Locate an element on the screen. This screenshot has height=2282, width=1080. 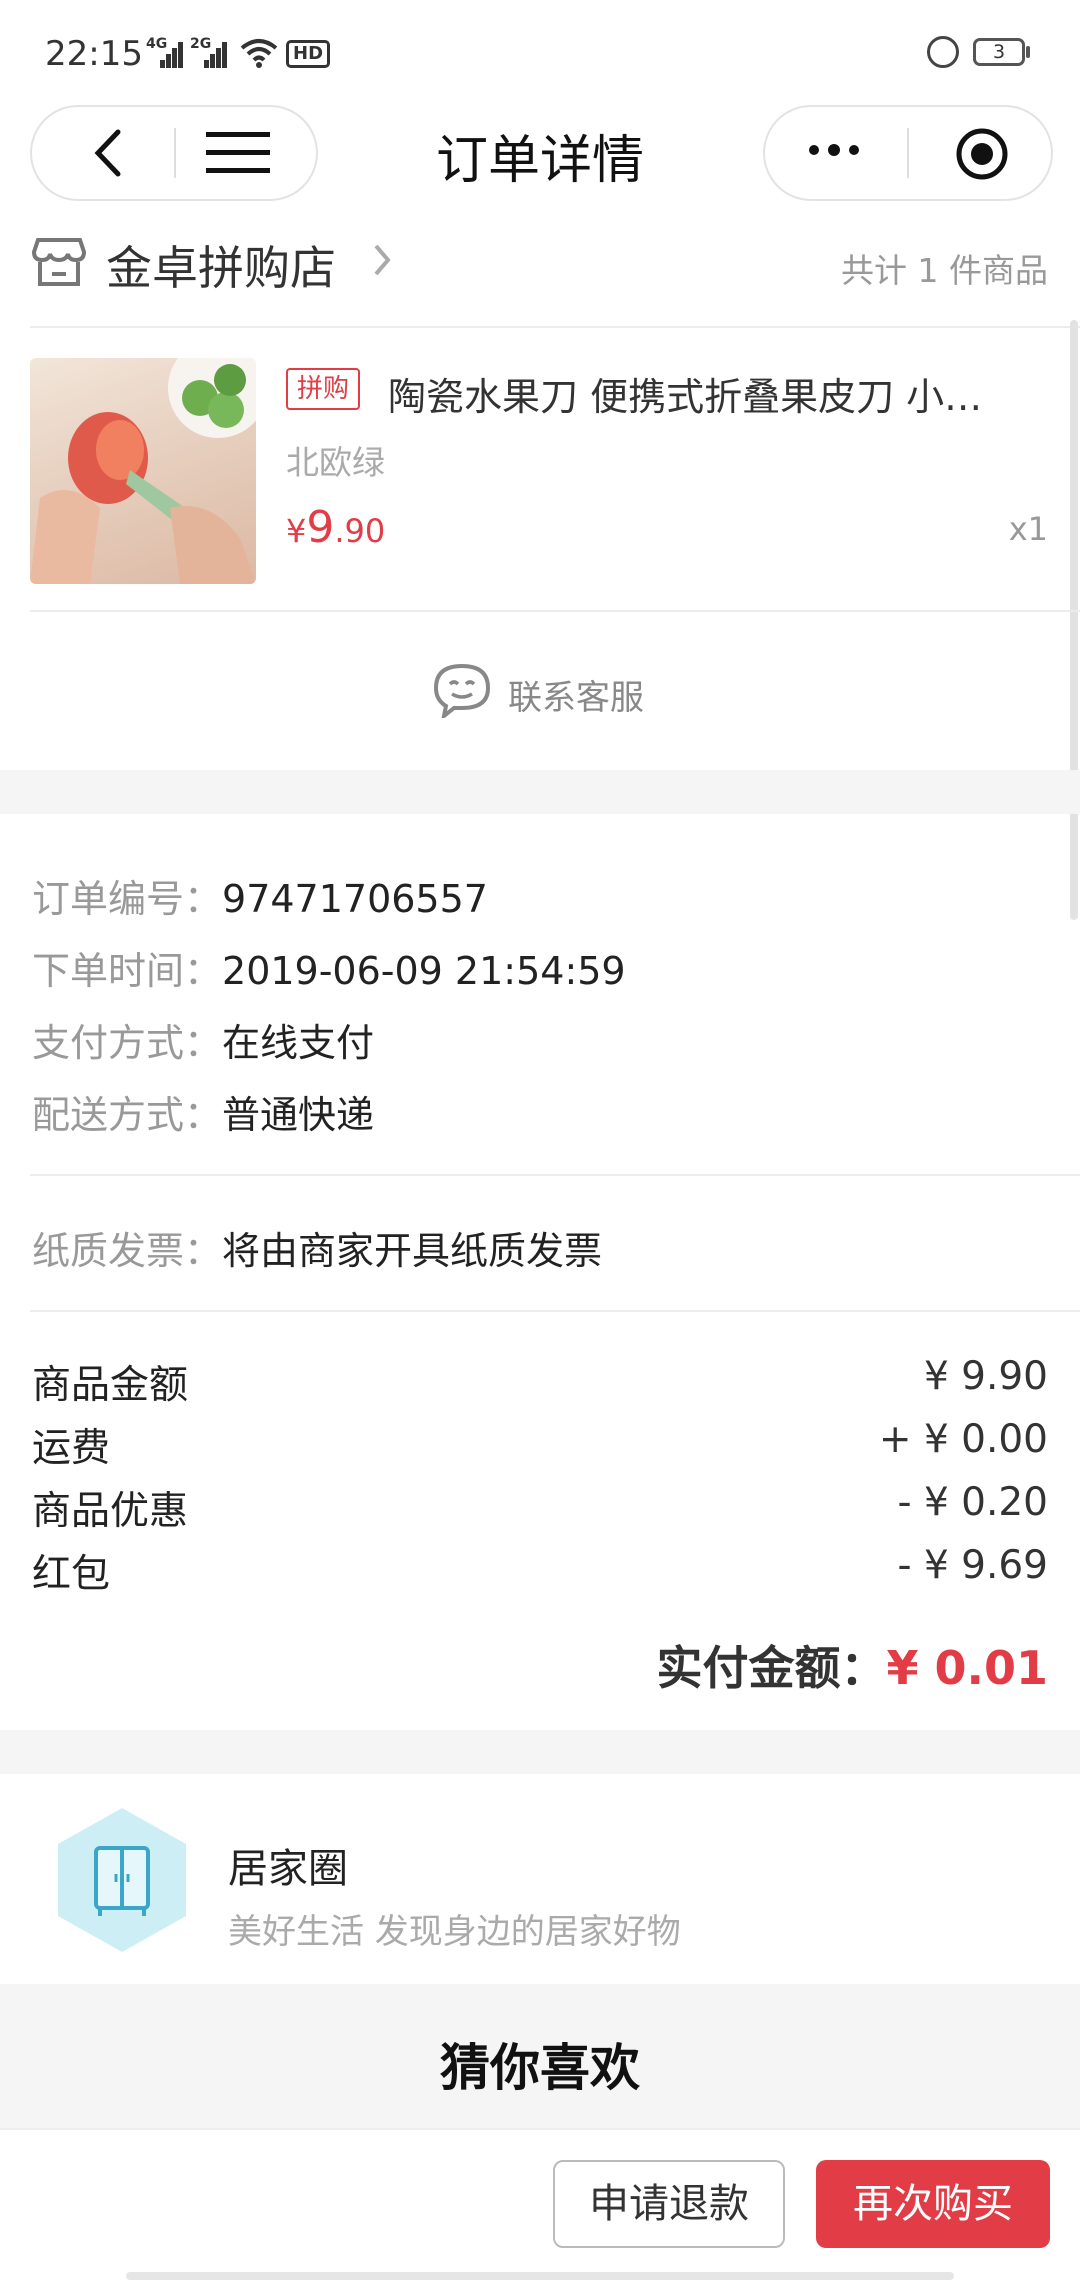
product-divider is located at coordinates (555, 611).